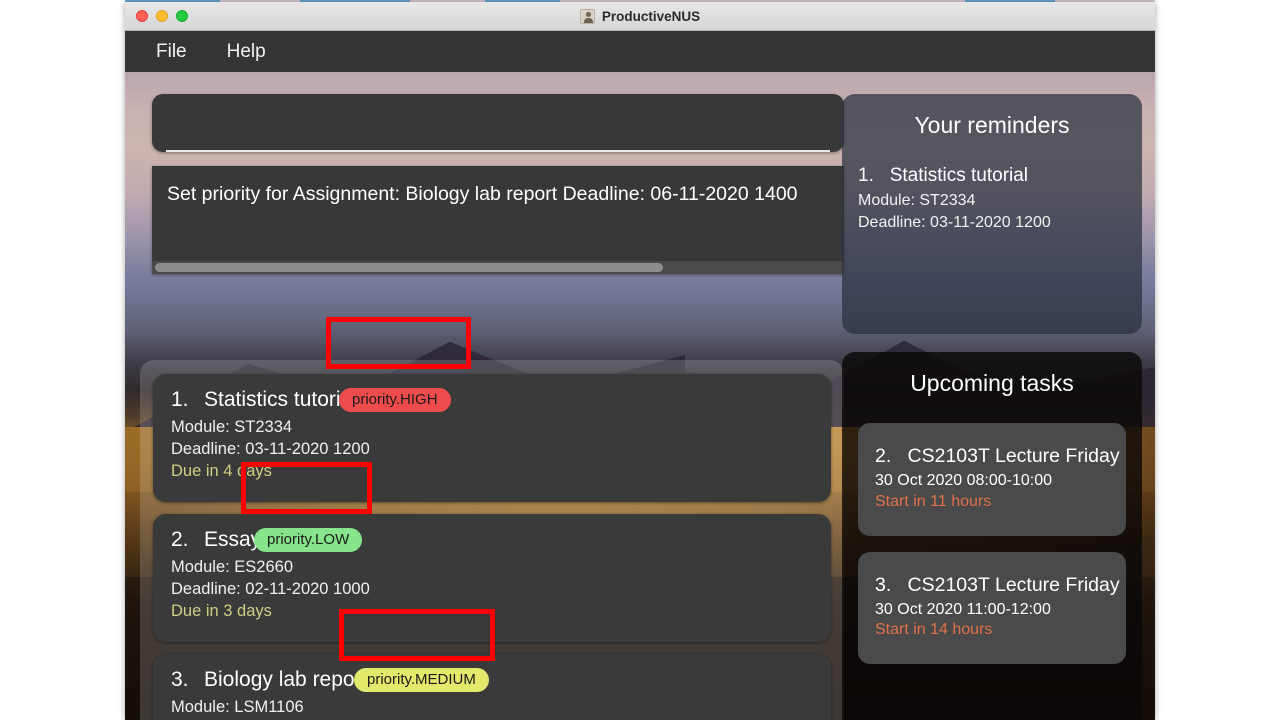 The image size is (1280, 720). I want to click on command-input, so click(498, 124).